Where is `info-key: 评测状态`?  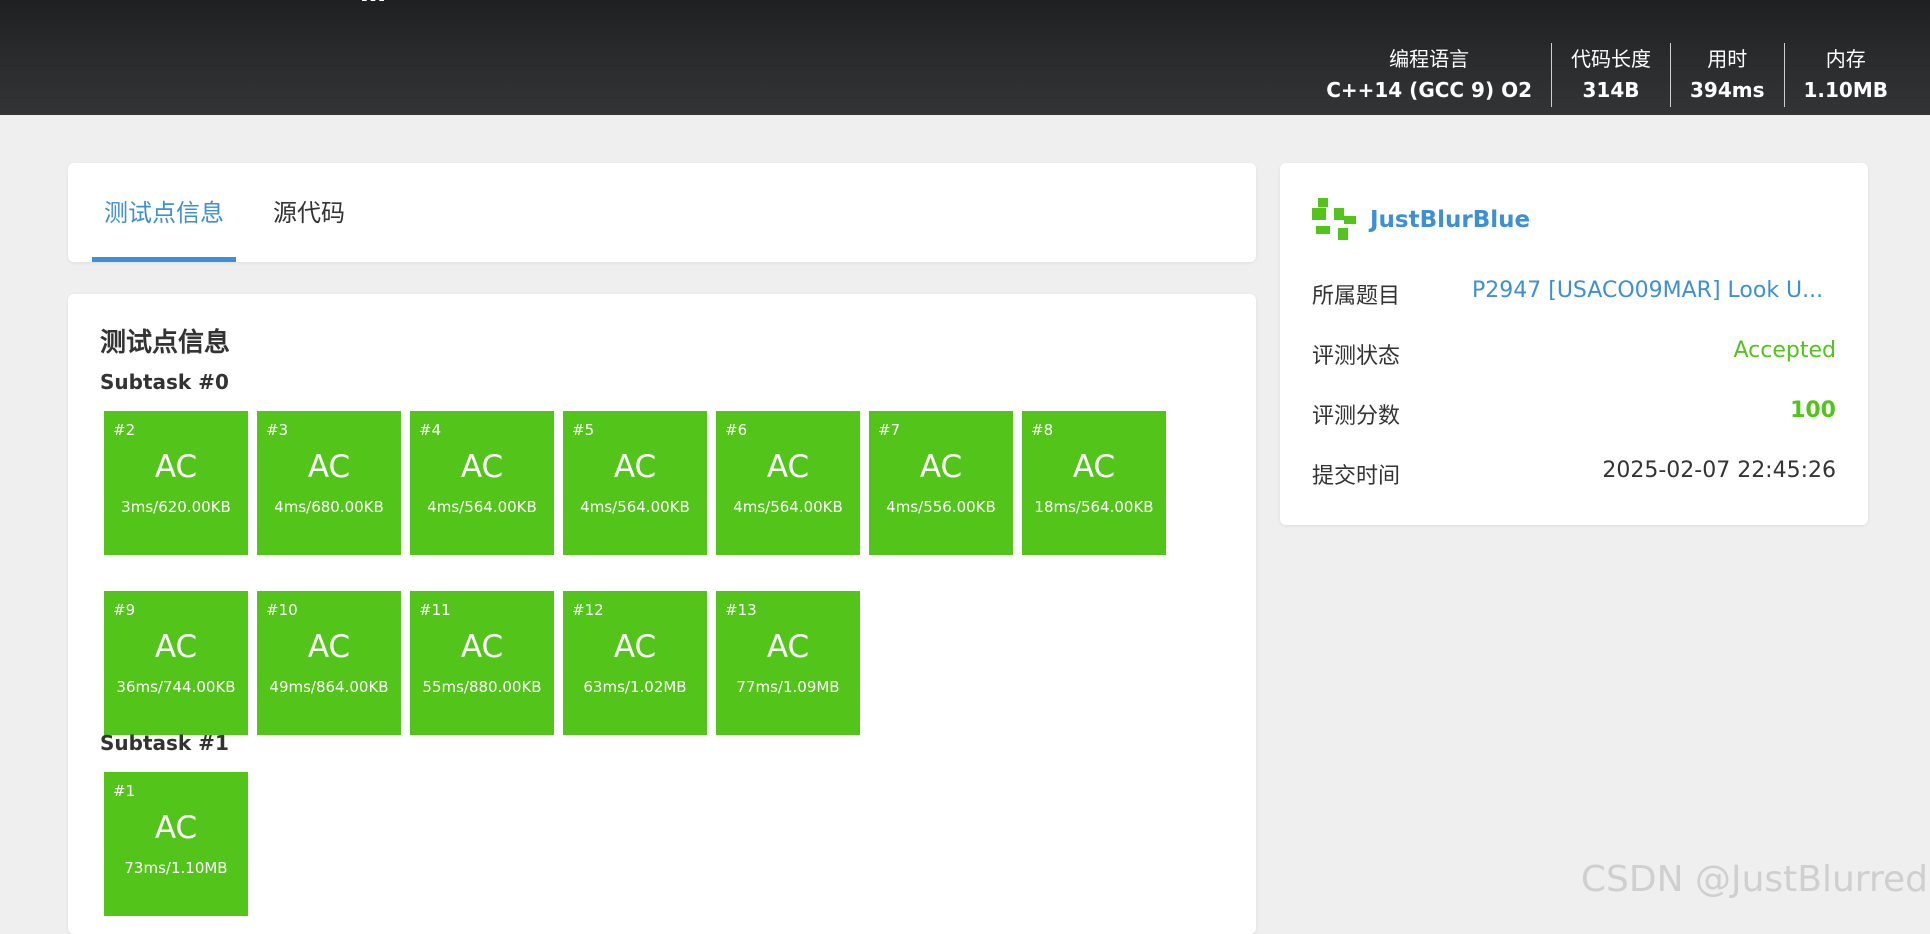 info-key: 评测状态 is located at coordinates (1356, 356).